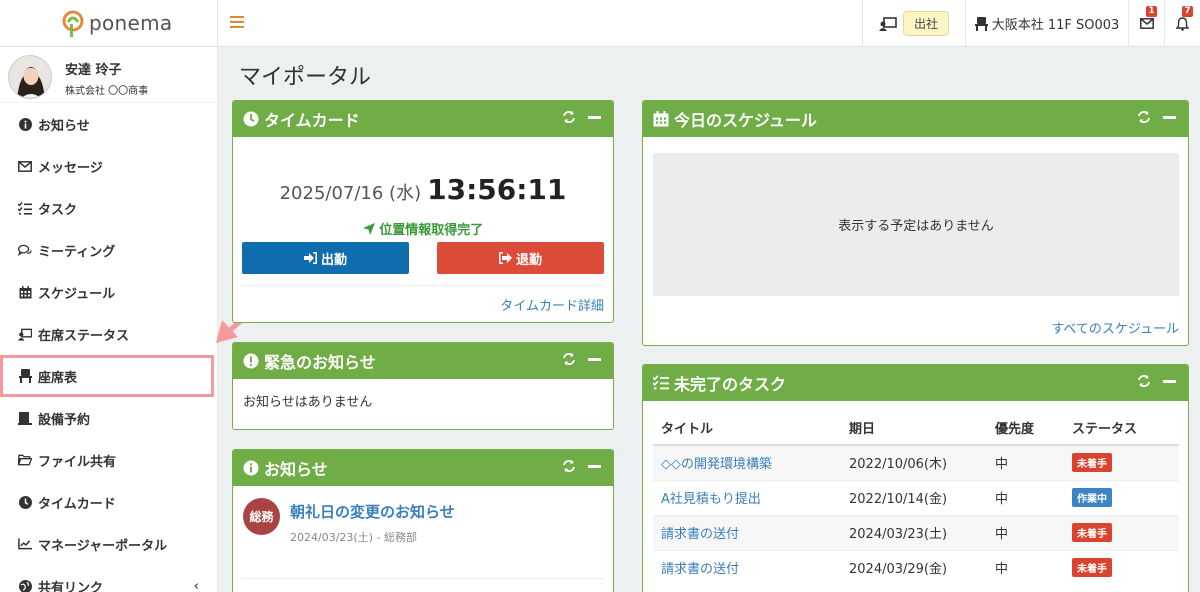 The height and width of the screenshot is (592, 1200). Describe the element at coordinates (108, 544) in the screenshot. I see `sidebar-item-manager-portal: マネージャーポータル` at that location.